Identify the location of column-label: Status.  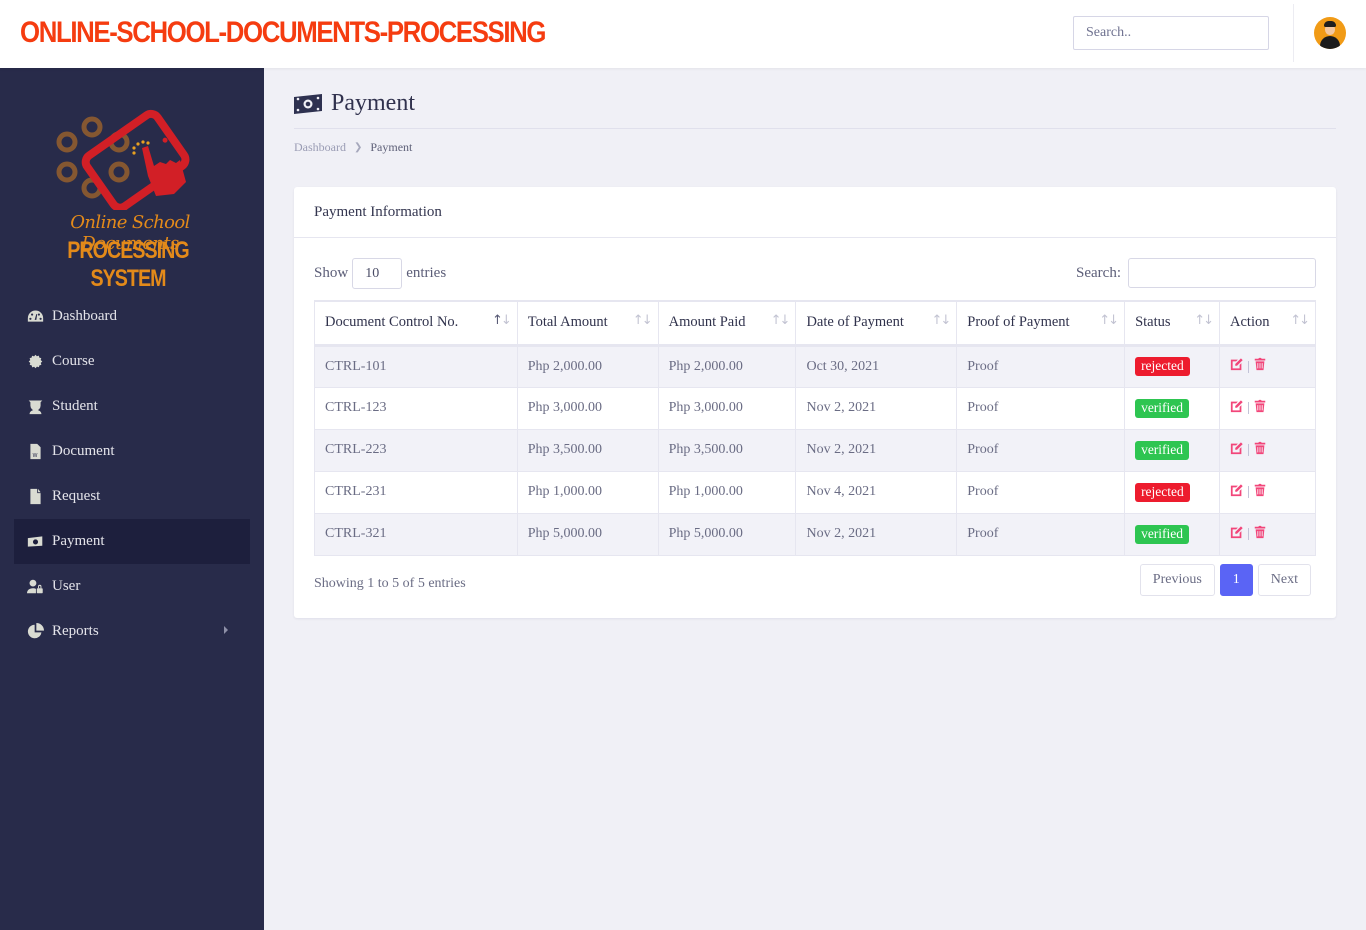
(1153, 322).